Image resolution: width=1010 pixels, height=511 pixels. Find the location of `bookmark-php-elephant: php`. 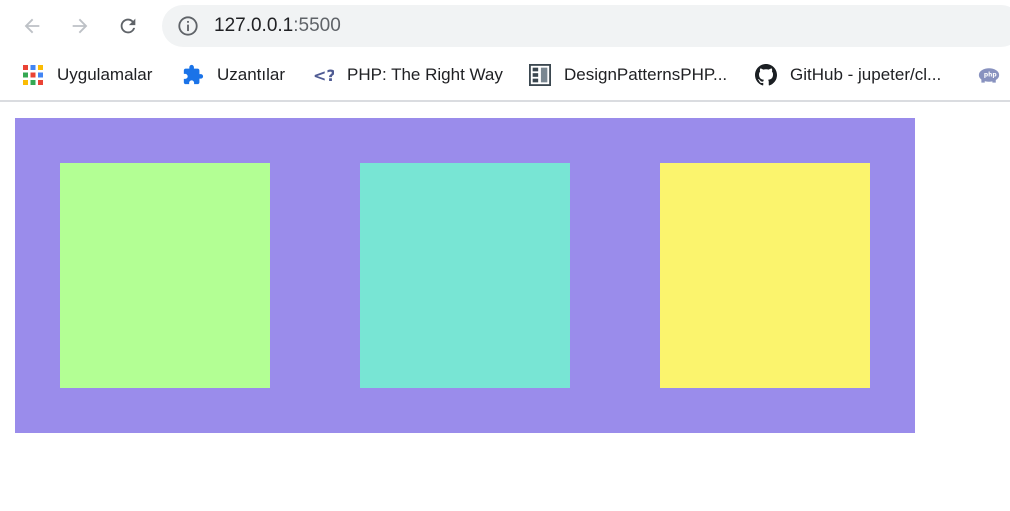

bookmark-php-elephant: php is located at coordinates (994, 75).